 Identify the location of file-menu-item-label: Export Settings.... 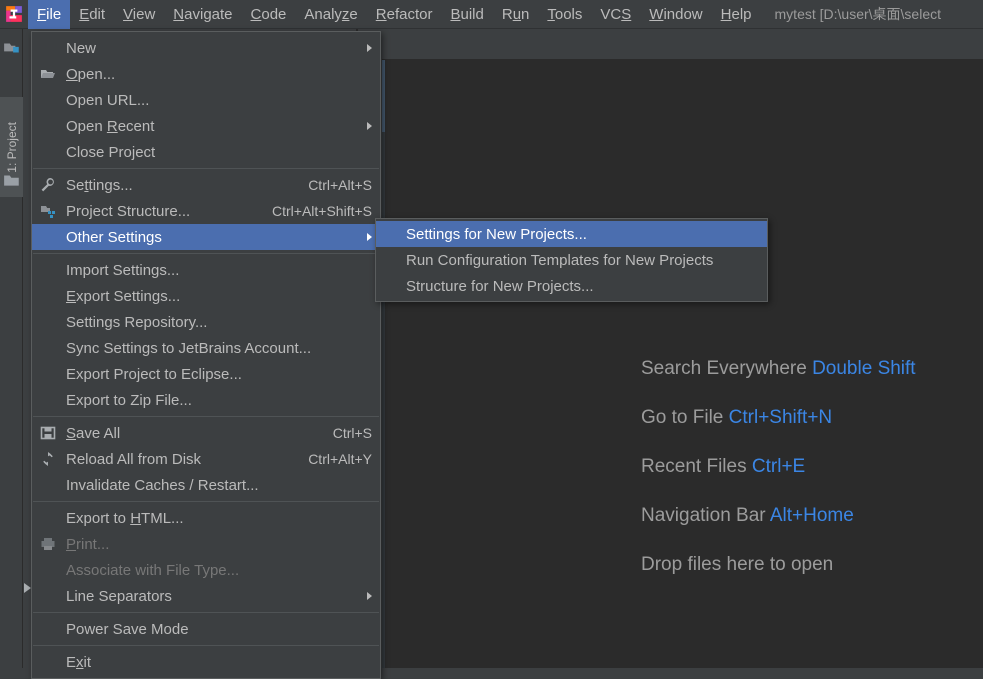
(123, 296).